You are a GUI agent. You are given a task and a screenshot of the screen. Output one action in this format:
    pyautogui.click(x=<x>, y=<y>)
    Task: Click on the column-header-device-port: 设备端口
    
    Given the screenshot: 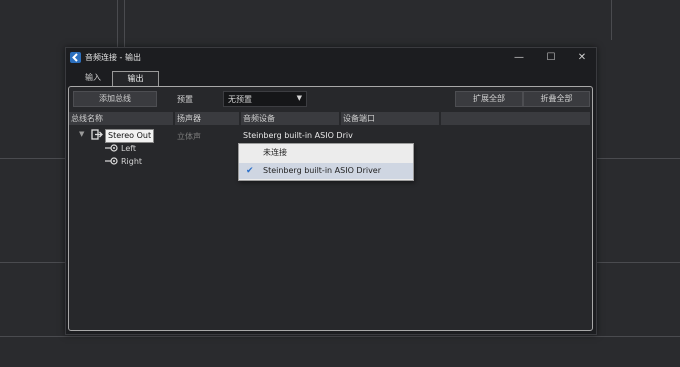 What is the action you would take?
    pyautogui.click(x=390, y=118)
    